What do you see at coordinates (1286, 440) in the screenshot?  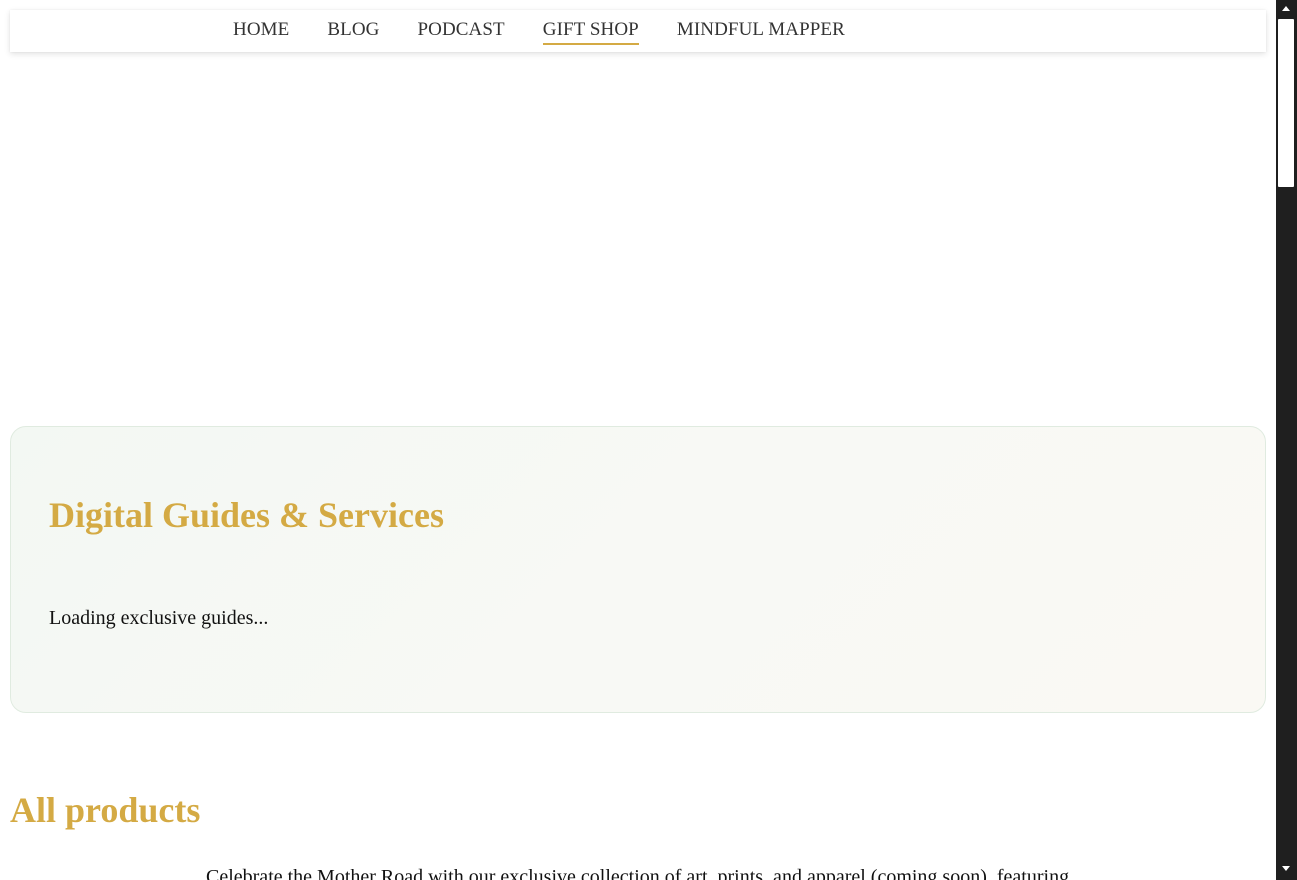 I see `vertical-scrollbar` at bounding box center [1286, 440].